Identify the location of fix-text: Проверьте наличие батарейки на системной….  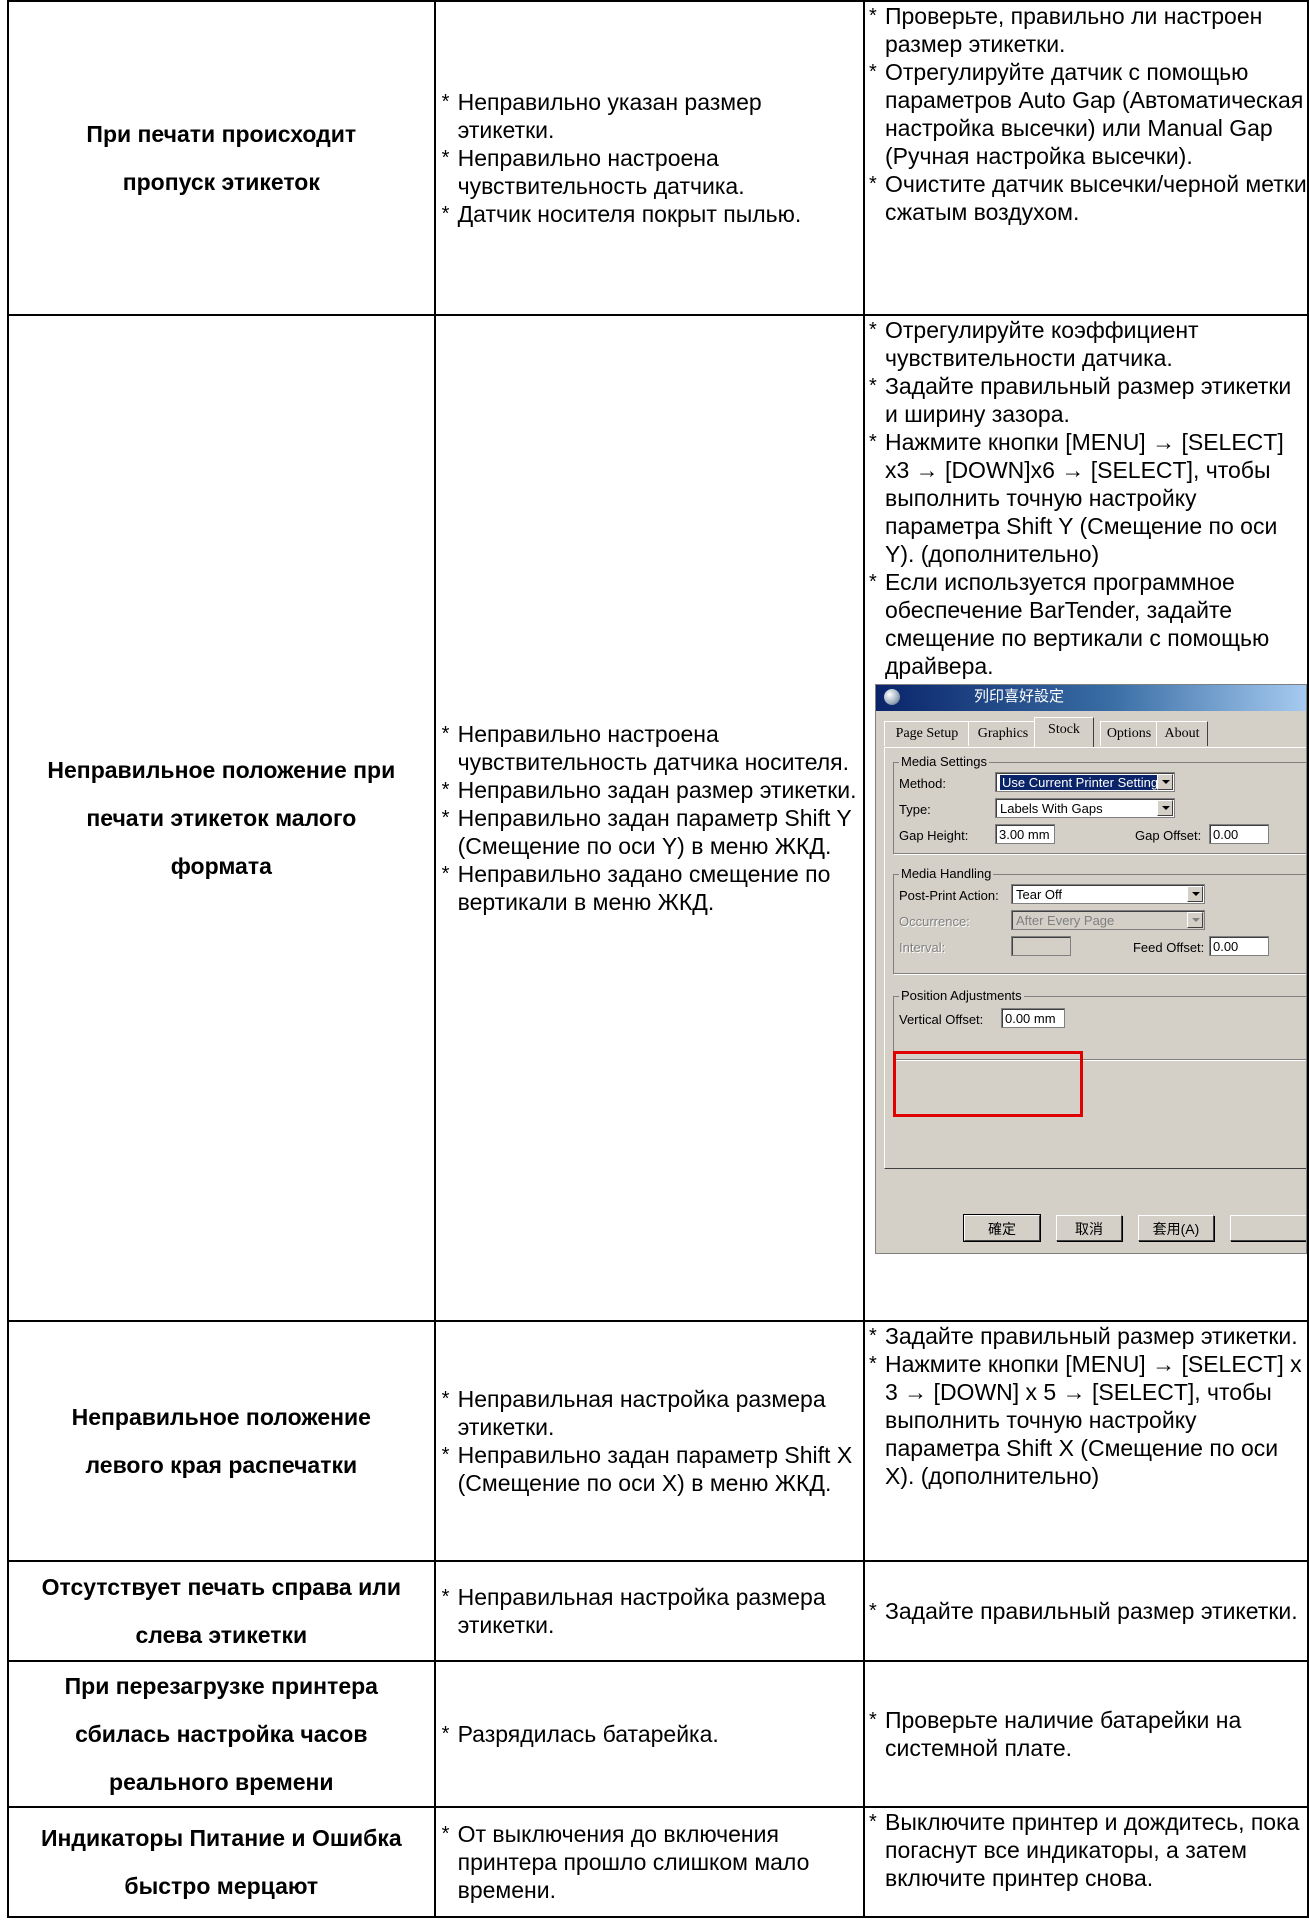
(1063, 1734).